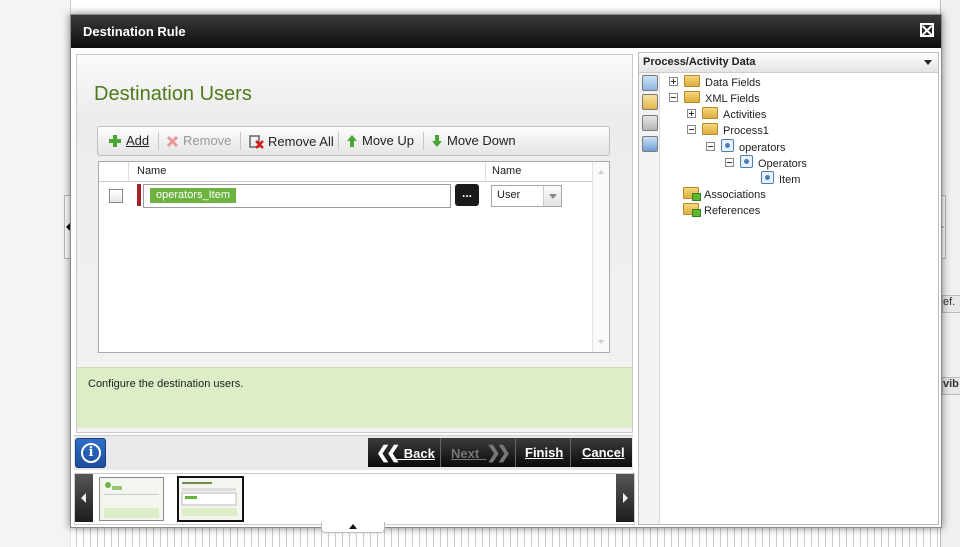  I want to click on double-chevron-left-icon: ❮❮, so click(388, 452).